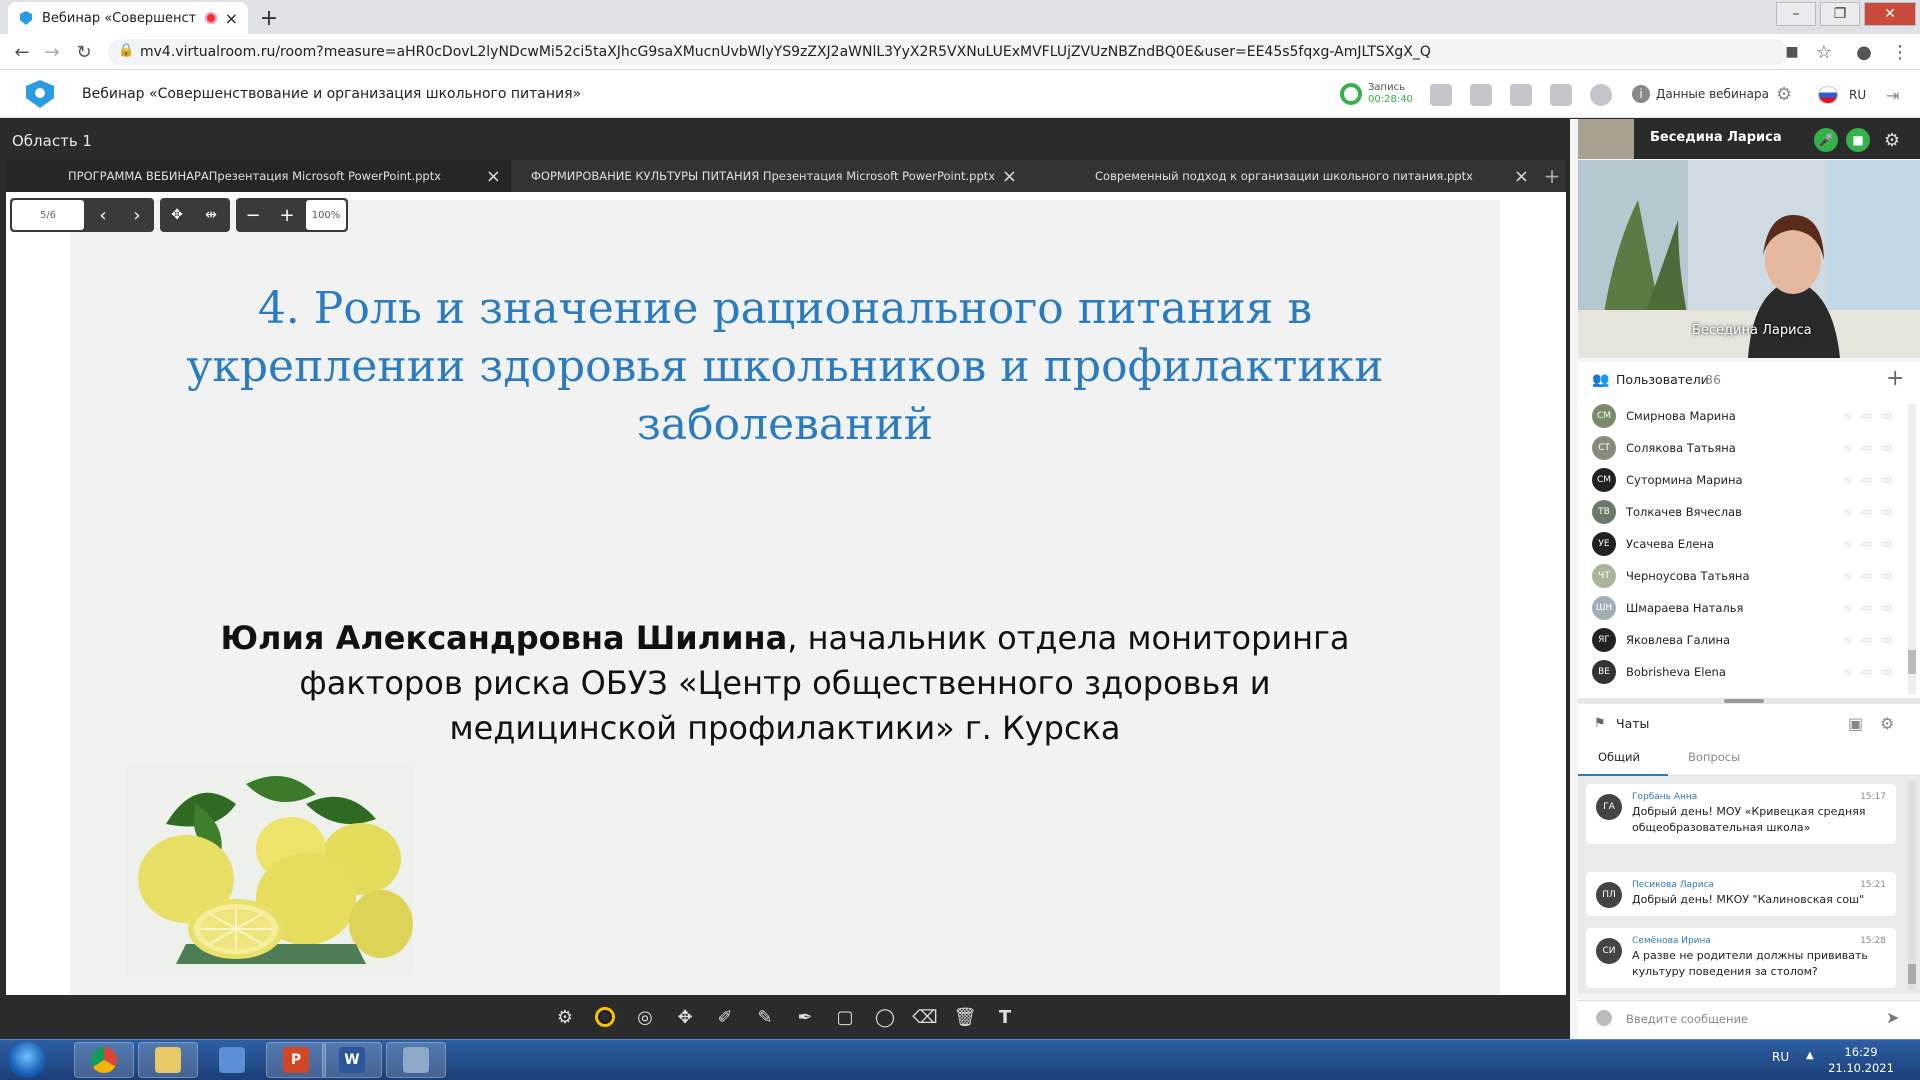 The image size is (1920, 1080). I want to click on add-file-tab-button: +, so click(1552, 176).